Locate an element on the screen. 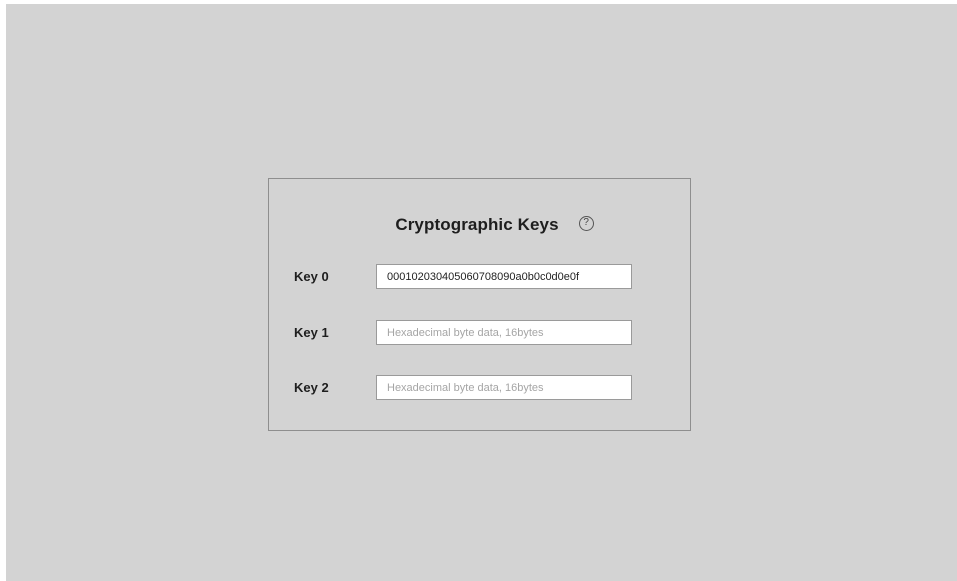  panel-header: Cryptographic Keys ? is located at coordinates (479, 225).